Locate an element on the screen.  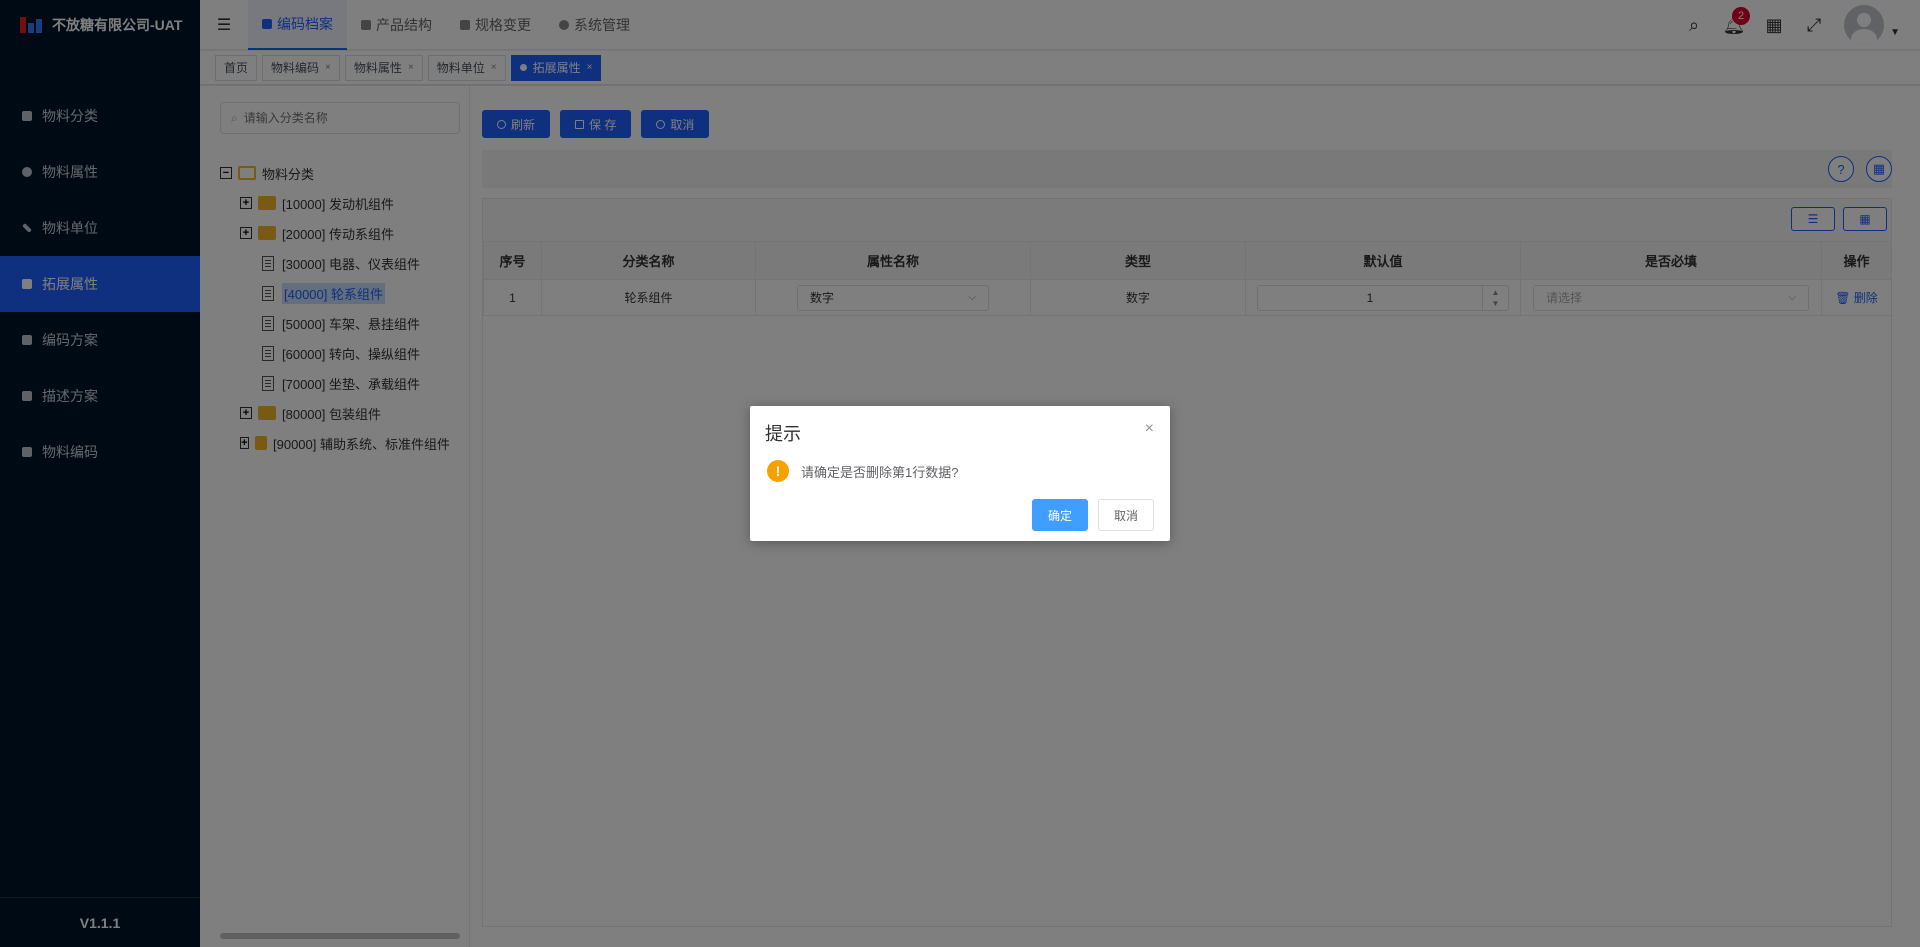
dialog-cancel-button: 取消 is located at coordinates (1126, 515).